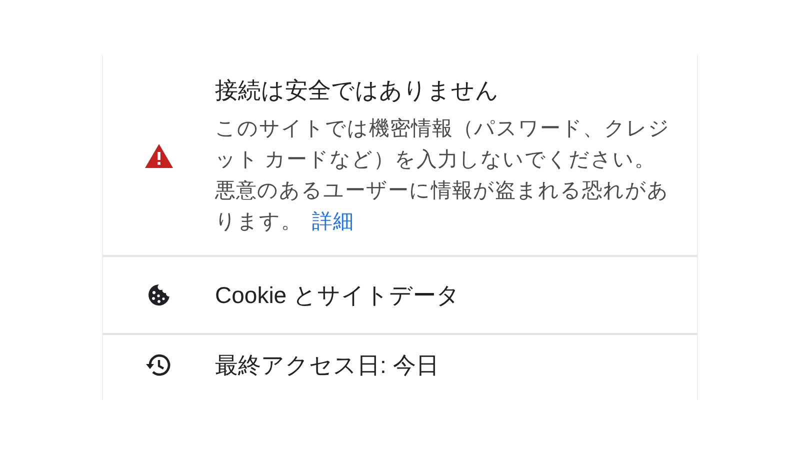  I want to click on warning-message: 悪意のあるユーザーに情報が盗まれる恐れがあります。 詳細, so click(442, 206).